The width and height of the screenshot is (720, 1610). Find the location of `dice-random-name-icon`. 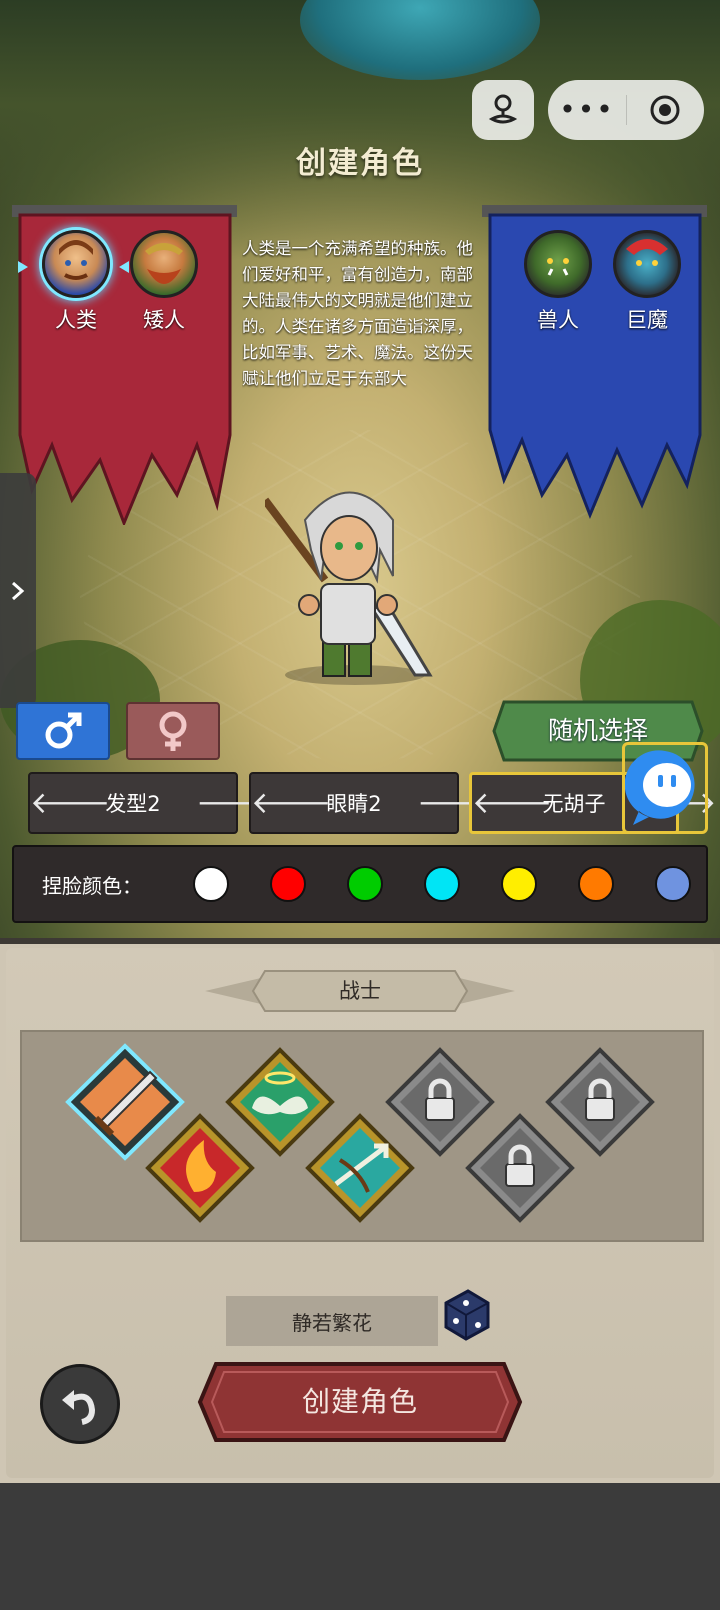

dice-random-name-icon is located at coordinates (465, 1314).